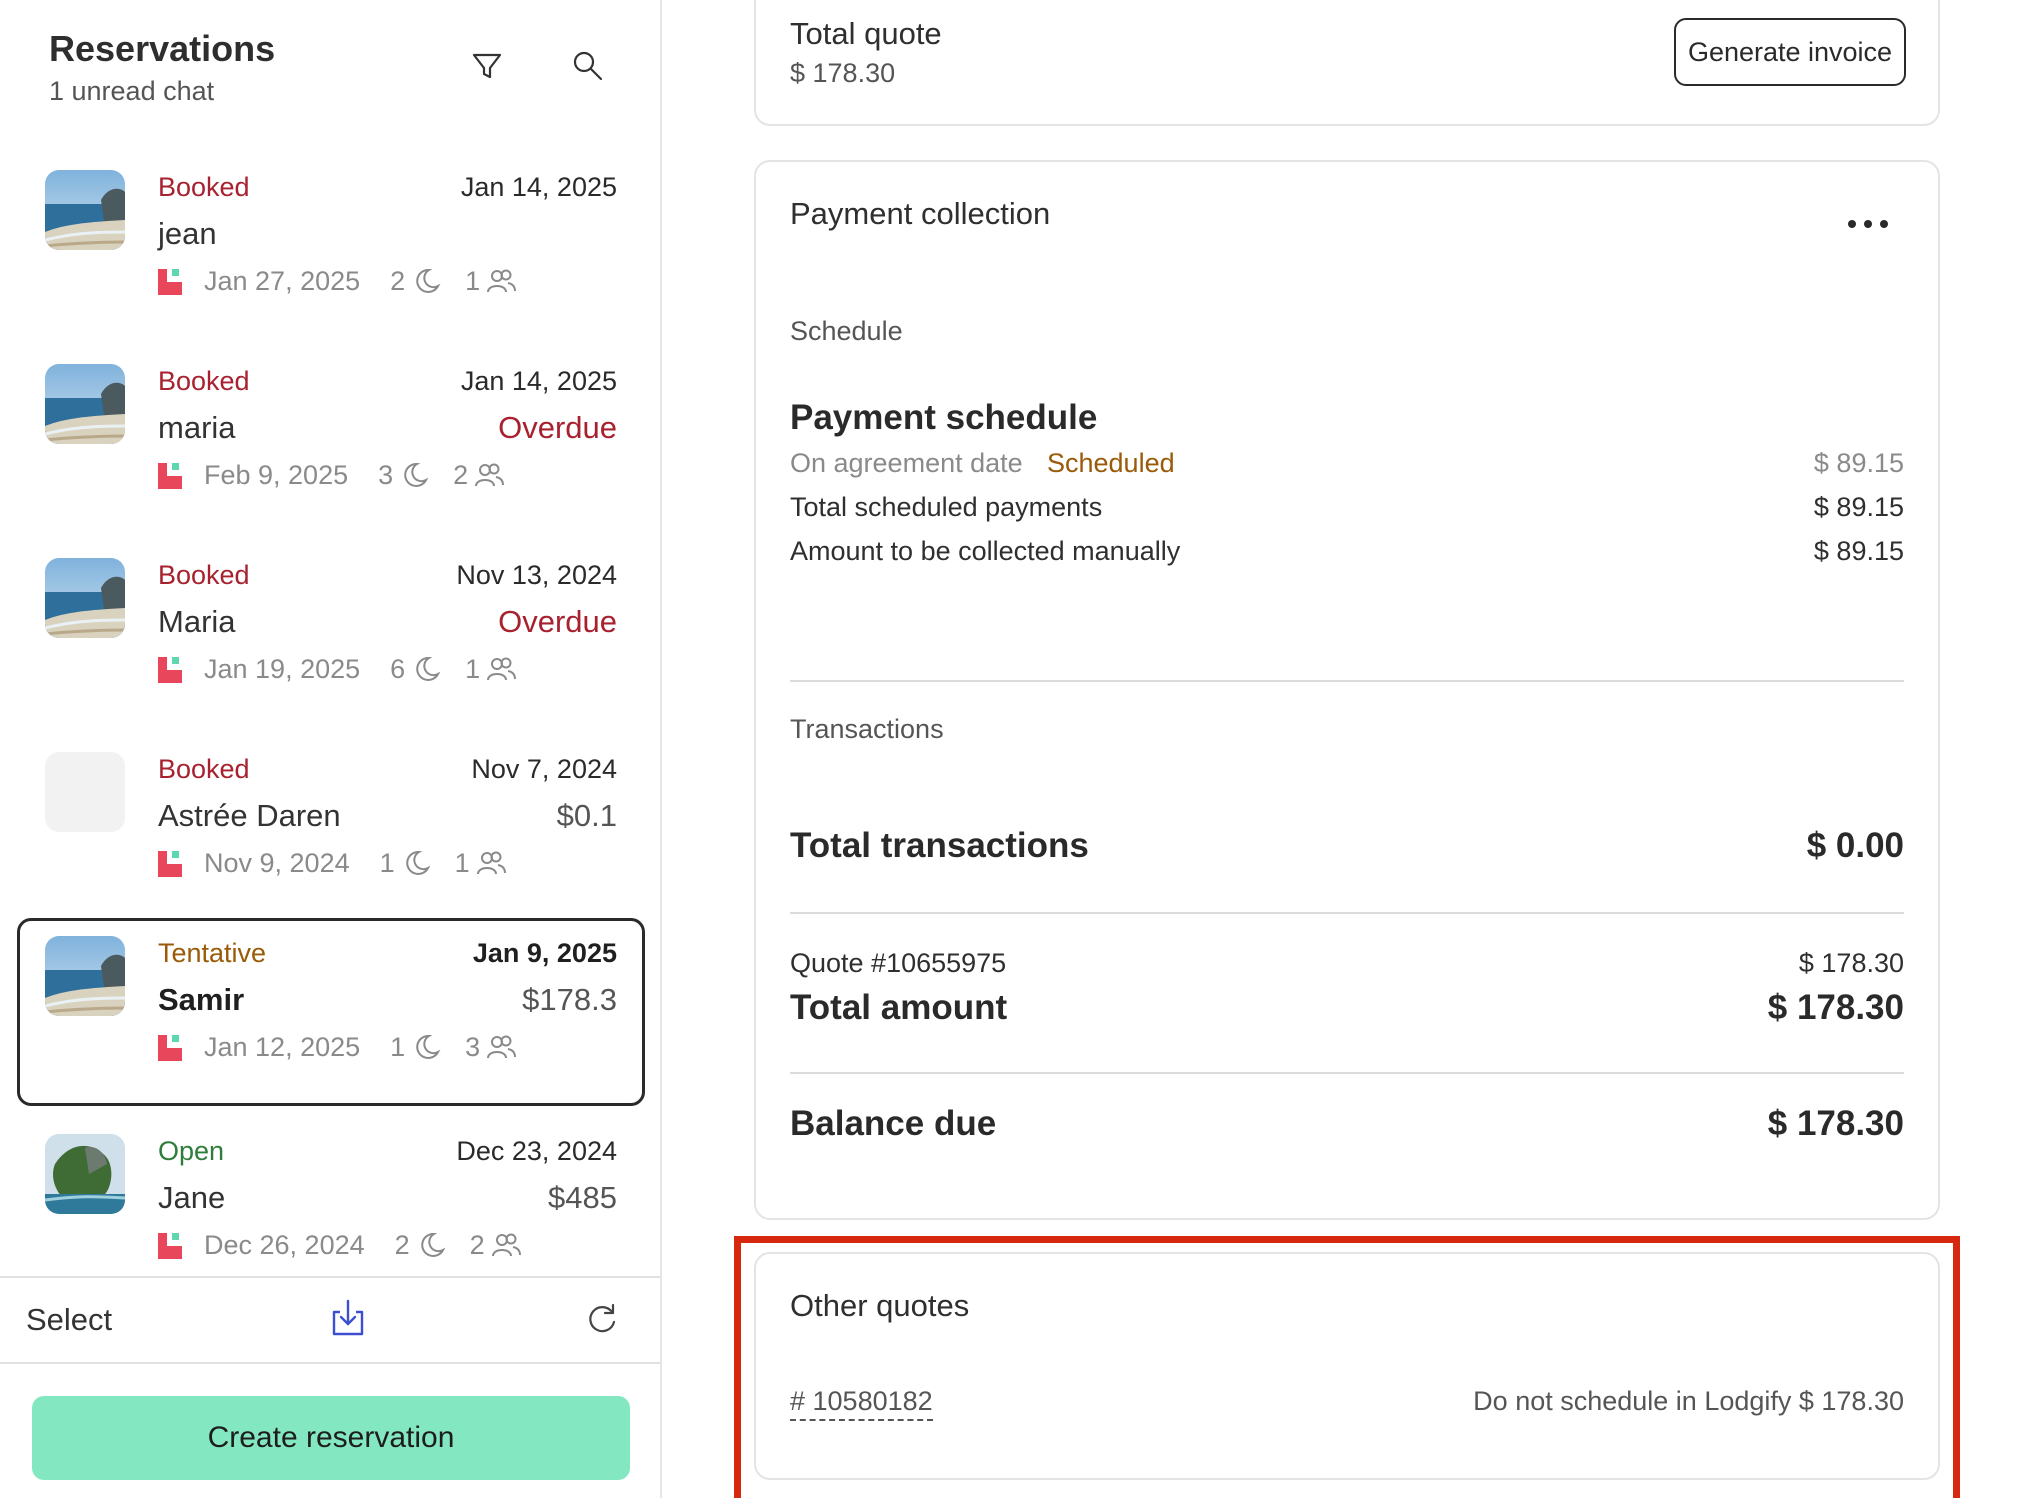  I want to click on reservation-date: Jan 14, 2025, so click(538, 381).